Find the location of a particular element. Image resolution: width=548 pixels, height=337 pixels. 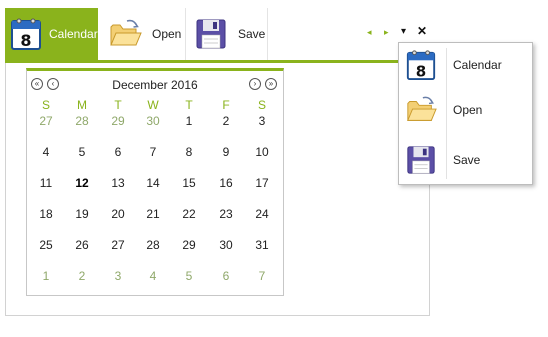

next-year-button: » is located at coordinates (271, 84).